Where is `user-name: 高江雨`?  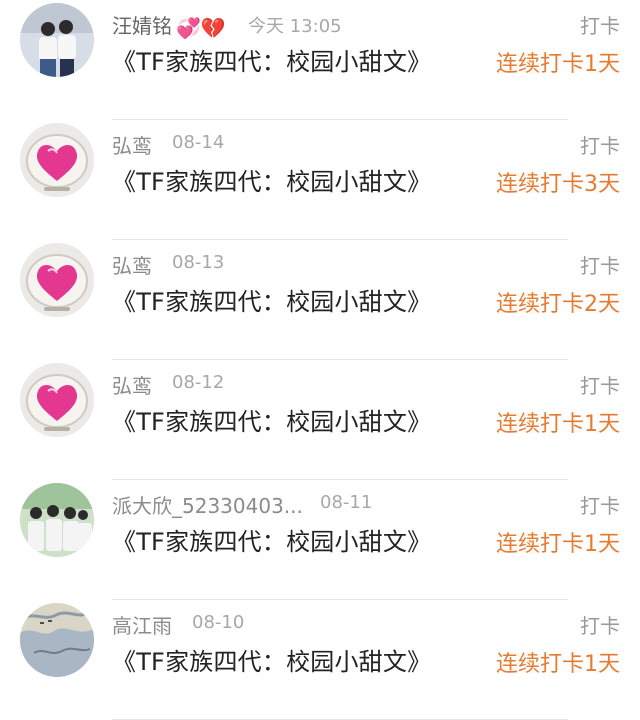 user-name: 高江雨 is located at coordinates (142, 624).